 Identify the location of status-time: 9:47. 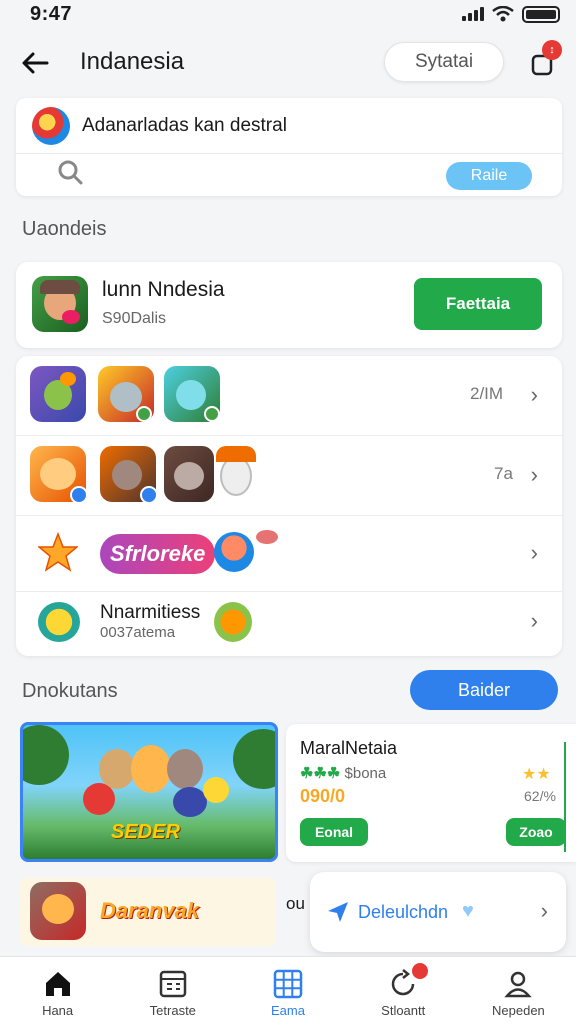
(51, 13).